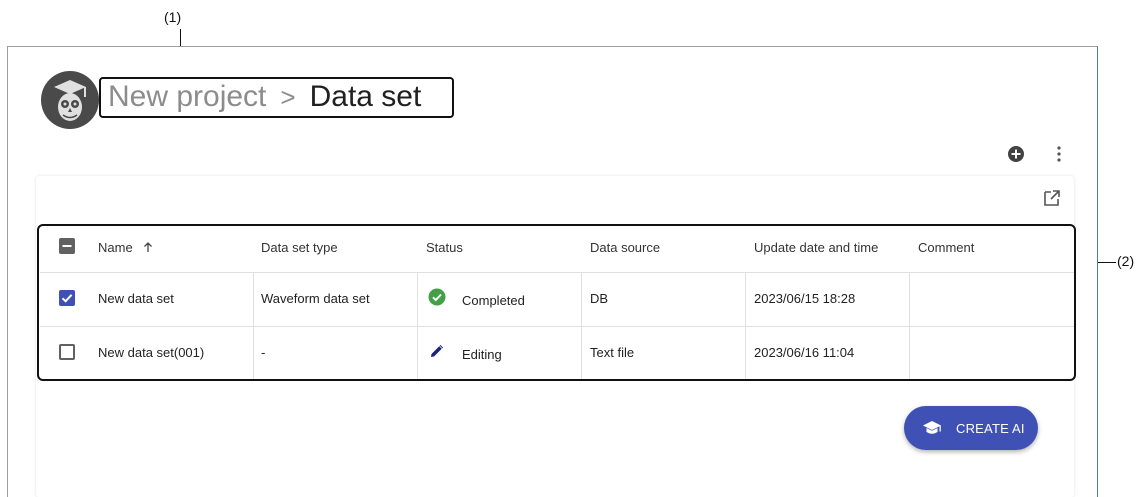 This screenshot has height=497, width=1141. Describe the element at coordinates (437, 297) in the screenshot. I see `check-circle-icon` at that location.